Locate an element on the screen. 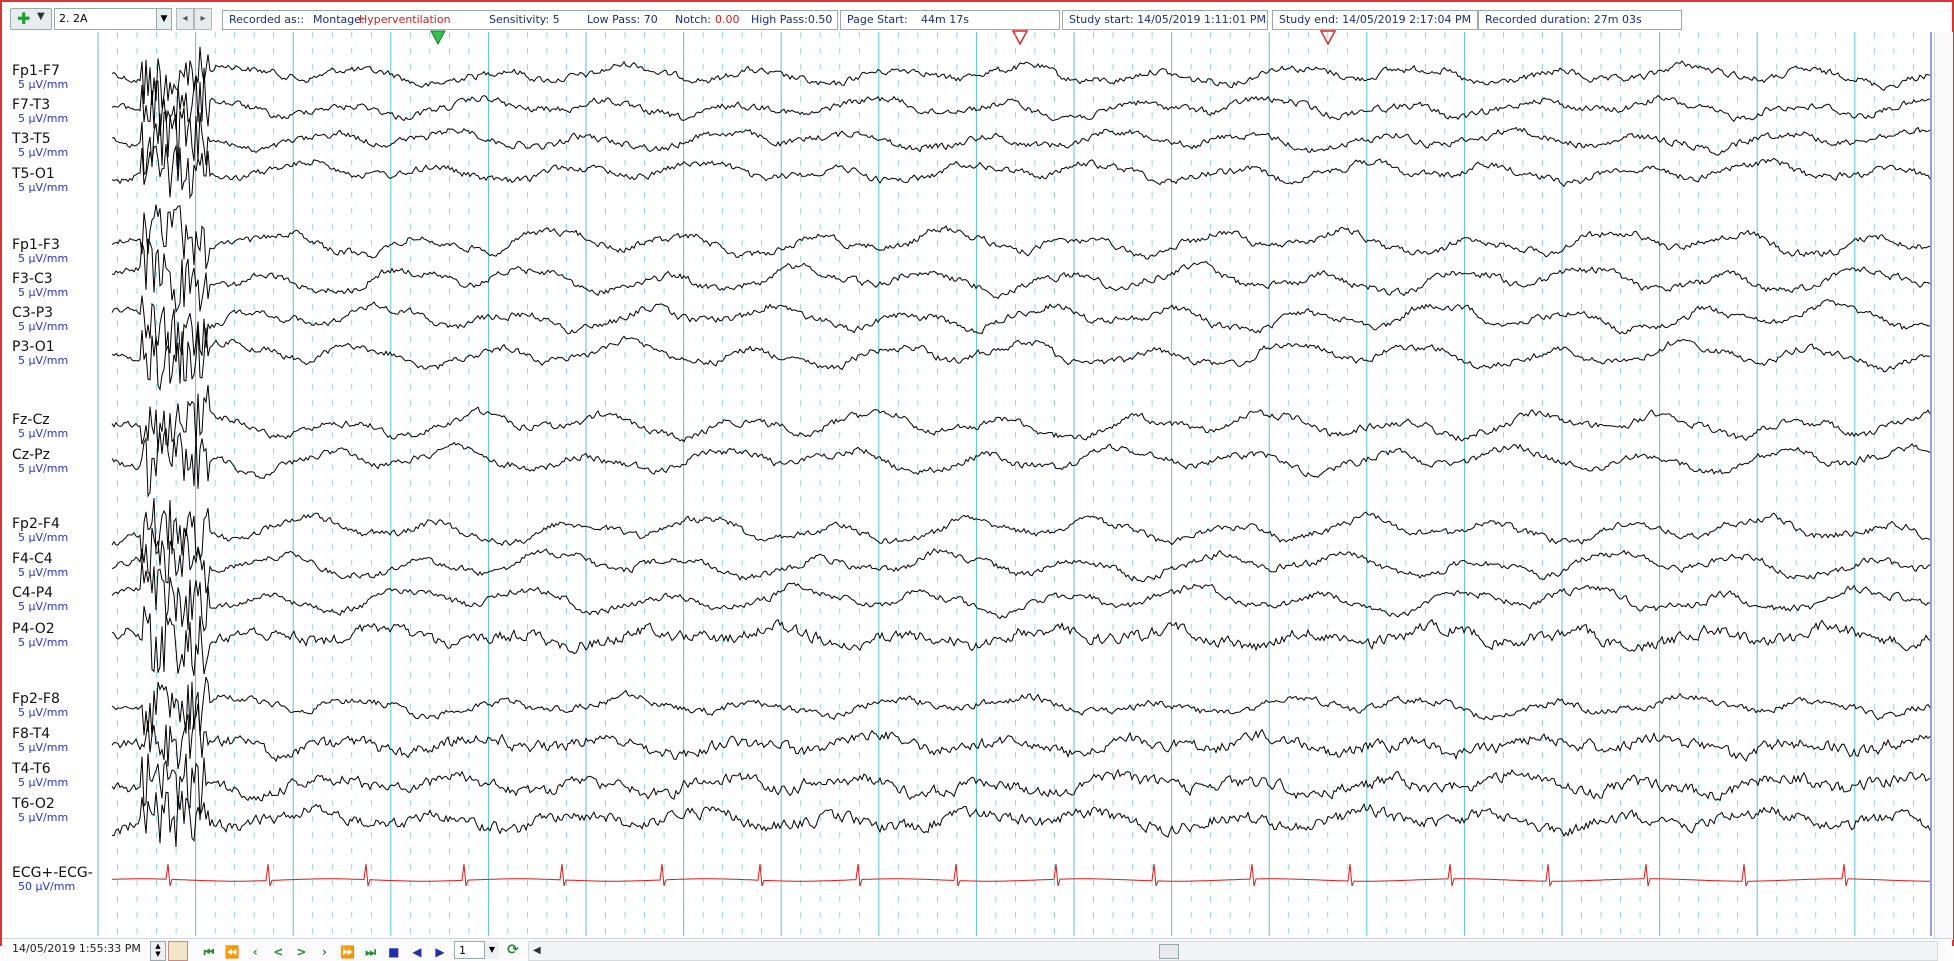  recorded-duration: Recorded duration: 27m 03s is located at coordinates (1563, 19).